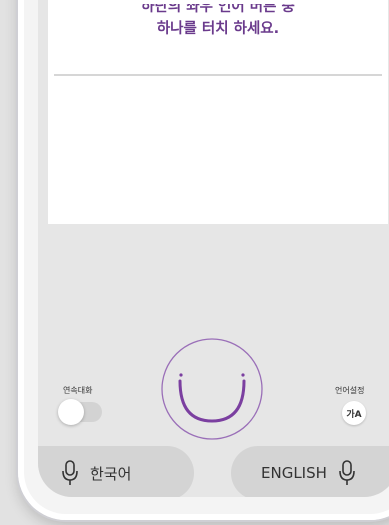 This screenshot has height=525, width=389. What do you see at coordinates (243, 375) in the screenshot?
I see `right-eye-icon` at bounding box center [243, 375].